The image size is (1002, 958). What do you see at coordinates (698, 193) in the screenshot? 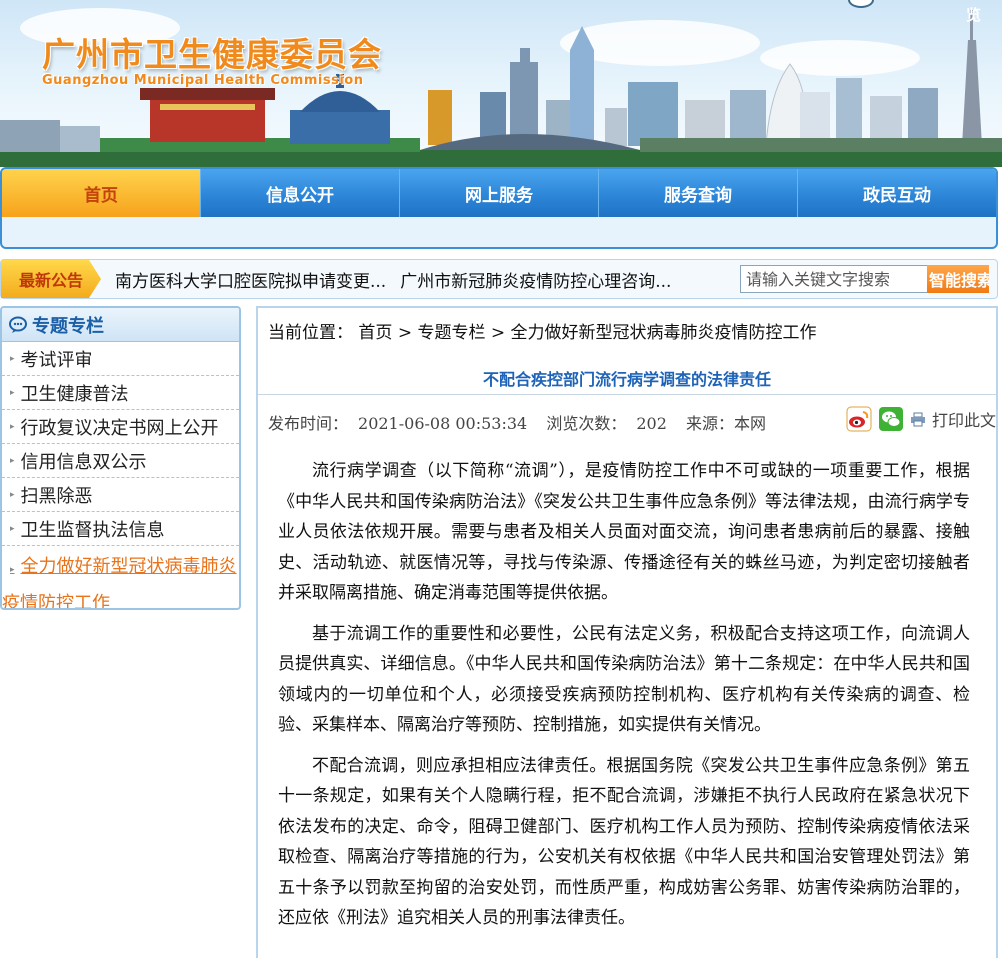
I see `nav-service-query: 服务查询` at bounding box center [698, 193].